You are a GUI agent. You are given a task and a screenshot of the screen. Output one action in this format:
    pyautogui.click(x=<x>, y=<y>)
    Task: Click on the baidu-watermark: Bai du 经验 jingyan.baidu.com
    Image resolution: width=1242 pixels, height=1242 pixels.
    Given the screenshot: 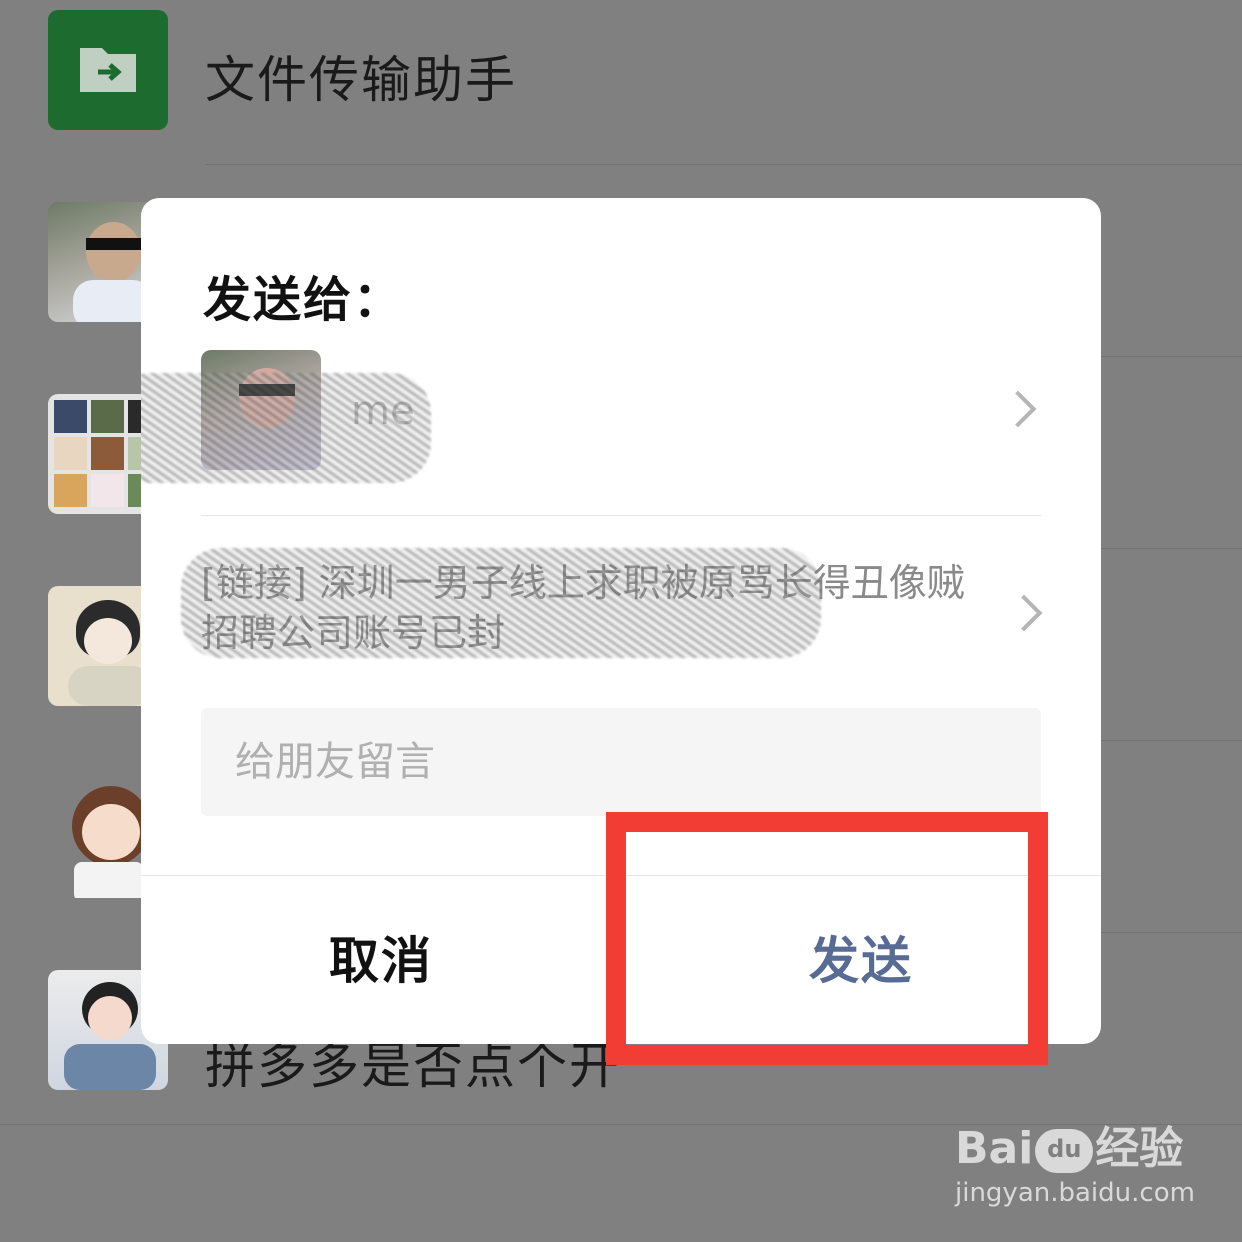 What is the action you would take?
    pyautogui.click(x=1075, y=1160)
    